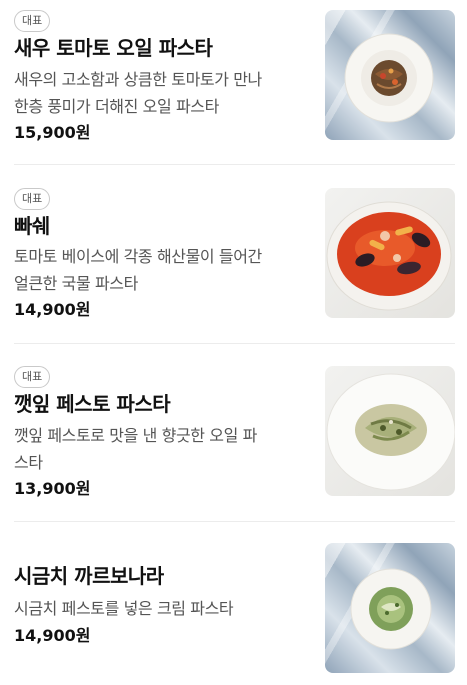 The image size is (467, 685). Describe the element at coordinates (28, 462) in the screenshot. I see `description-line: 스타` at that location.